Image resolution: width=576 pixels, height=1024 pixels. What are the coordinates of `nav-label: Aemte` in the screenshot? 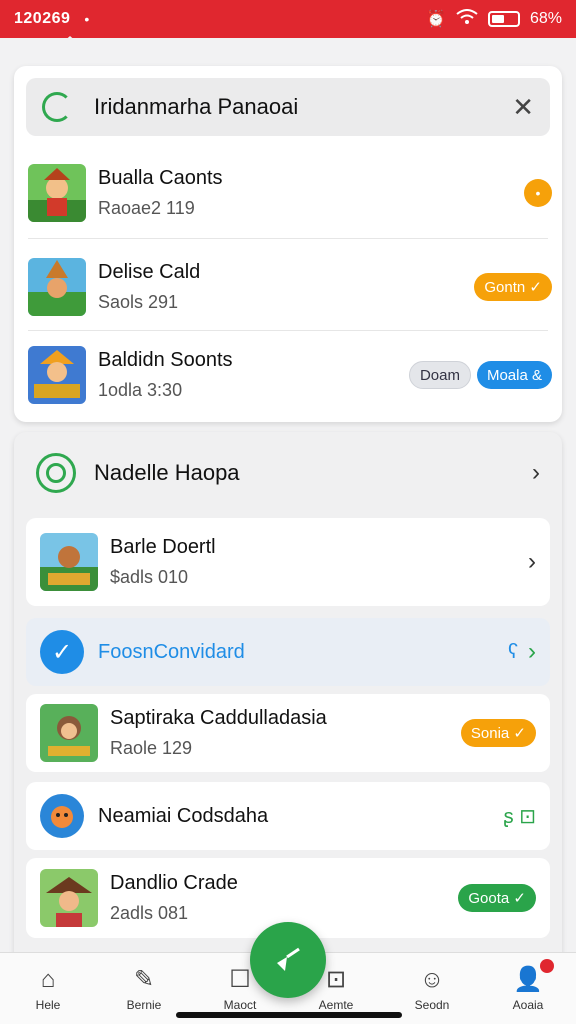 It's located at (336, 1005).